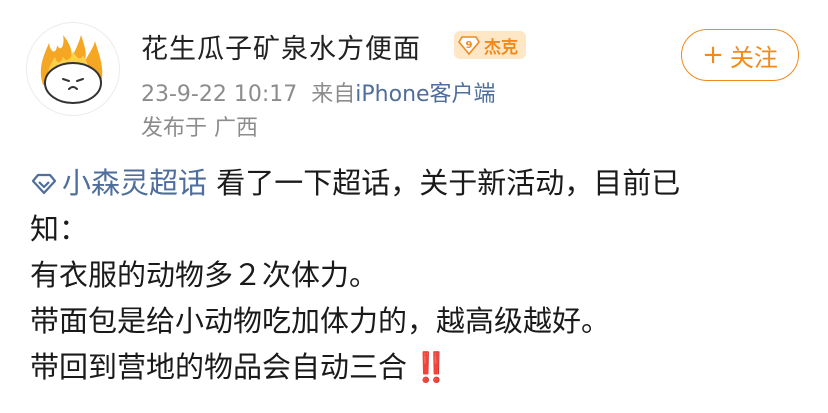 The height and width of the screenshot is (413, 828). What do you see at coordinates (135, 183) in the screenshot?
I see `topic-name: 小森灵超话` at bounding box center [135, 183].